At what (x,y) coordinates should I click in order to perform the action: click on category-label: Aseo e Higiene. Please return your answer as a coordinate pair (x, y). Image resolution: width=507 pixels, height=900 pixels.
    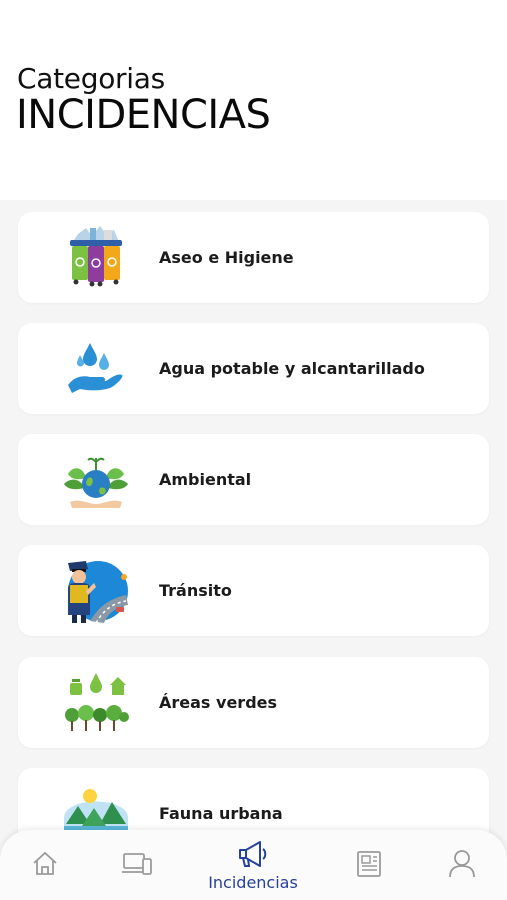
    Looking at the image, I should click on (226, 257).